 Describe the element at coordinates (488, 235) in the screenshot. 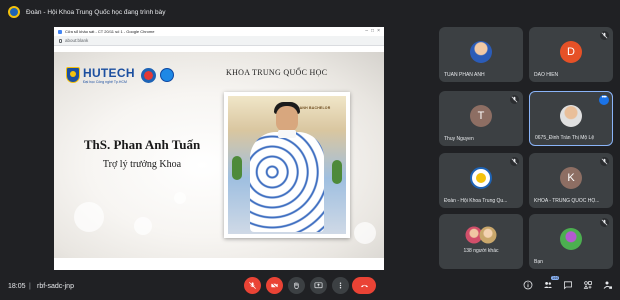

I see `mini-avatar` at that location.